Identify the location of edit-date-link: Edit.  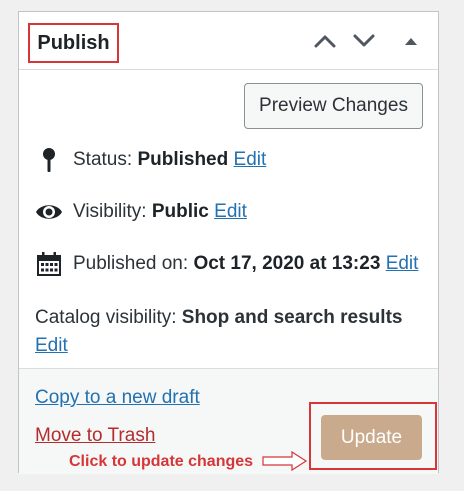
(402, 264).